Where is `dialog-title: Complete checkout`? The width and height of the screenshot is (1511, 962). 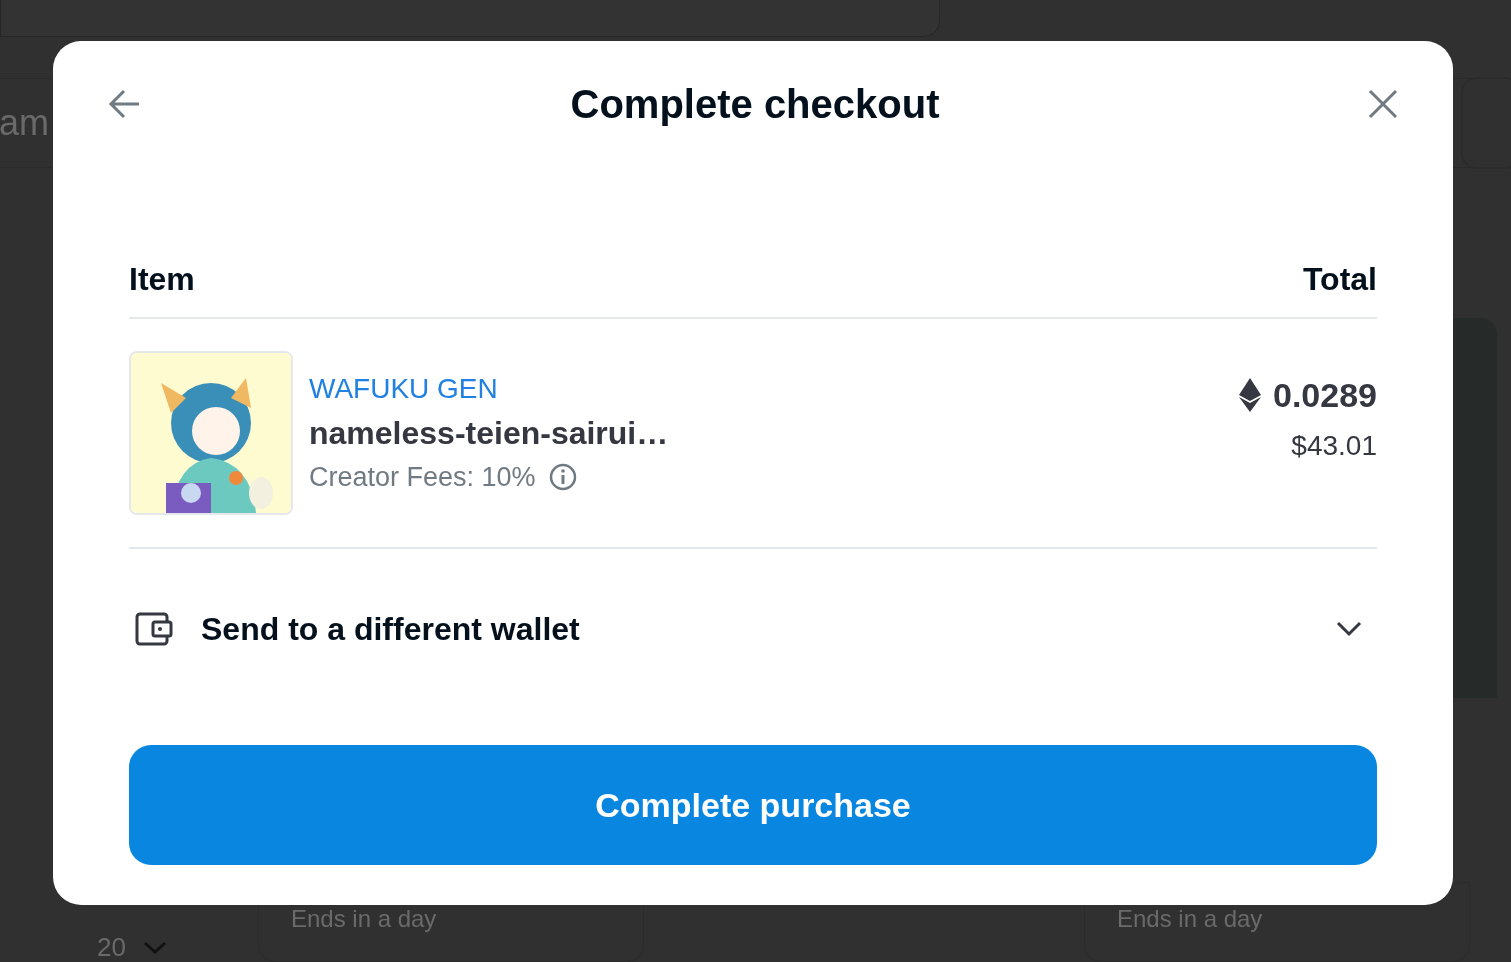
dialog-title: Complete checkout is located at coordinates (755, 104).